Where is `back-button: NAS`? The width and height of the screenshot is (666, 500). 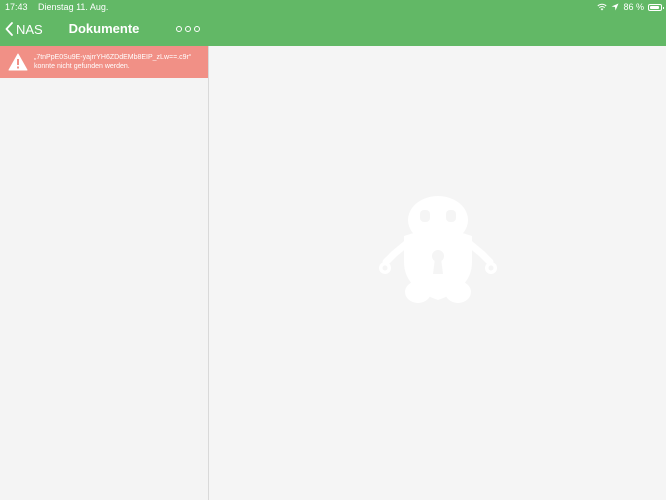 back-button: NAS is located at coordinates (24, 29).